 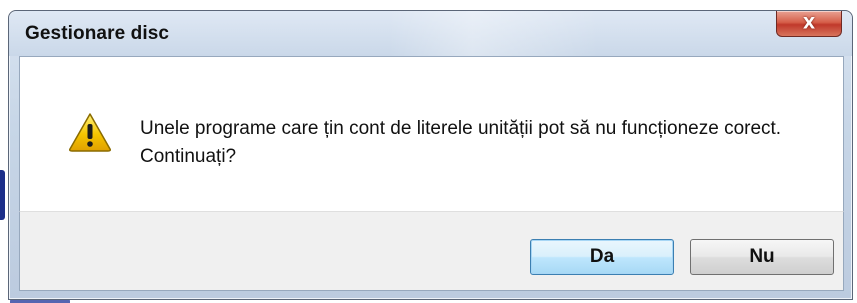 I want to click on desktop-icon-fragment, so click(x=2, y=195).